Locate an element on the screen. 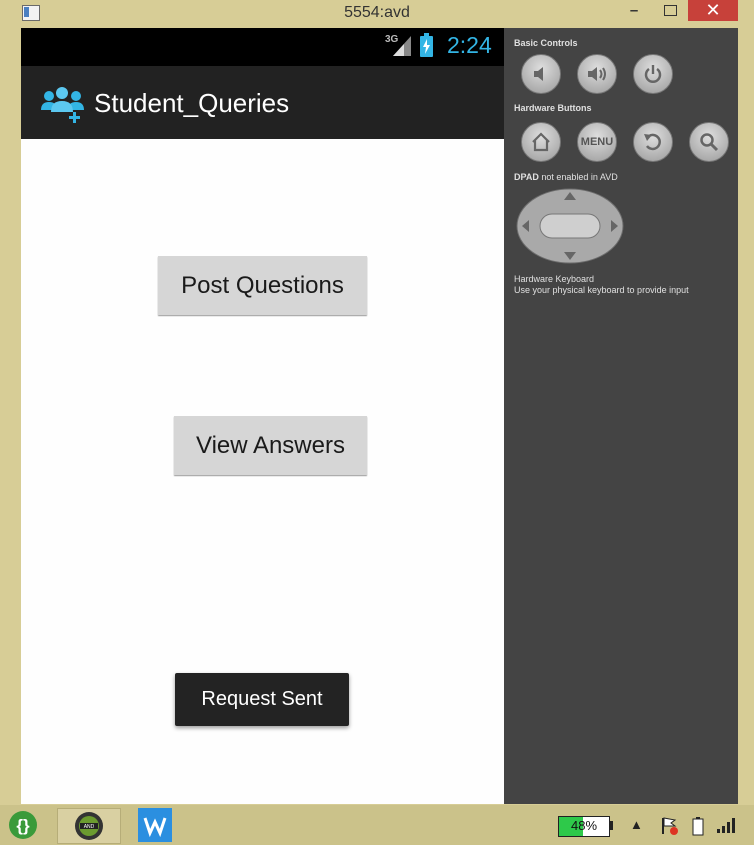 The height and width of the screenshot is (845, 754). hardware-keyboard-label: Hardware Keyboard is located at coordinates (554, 279).